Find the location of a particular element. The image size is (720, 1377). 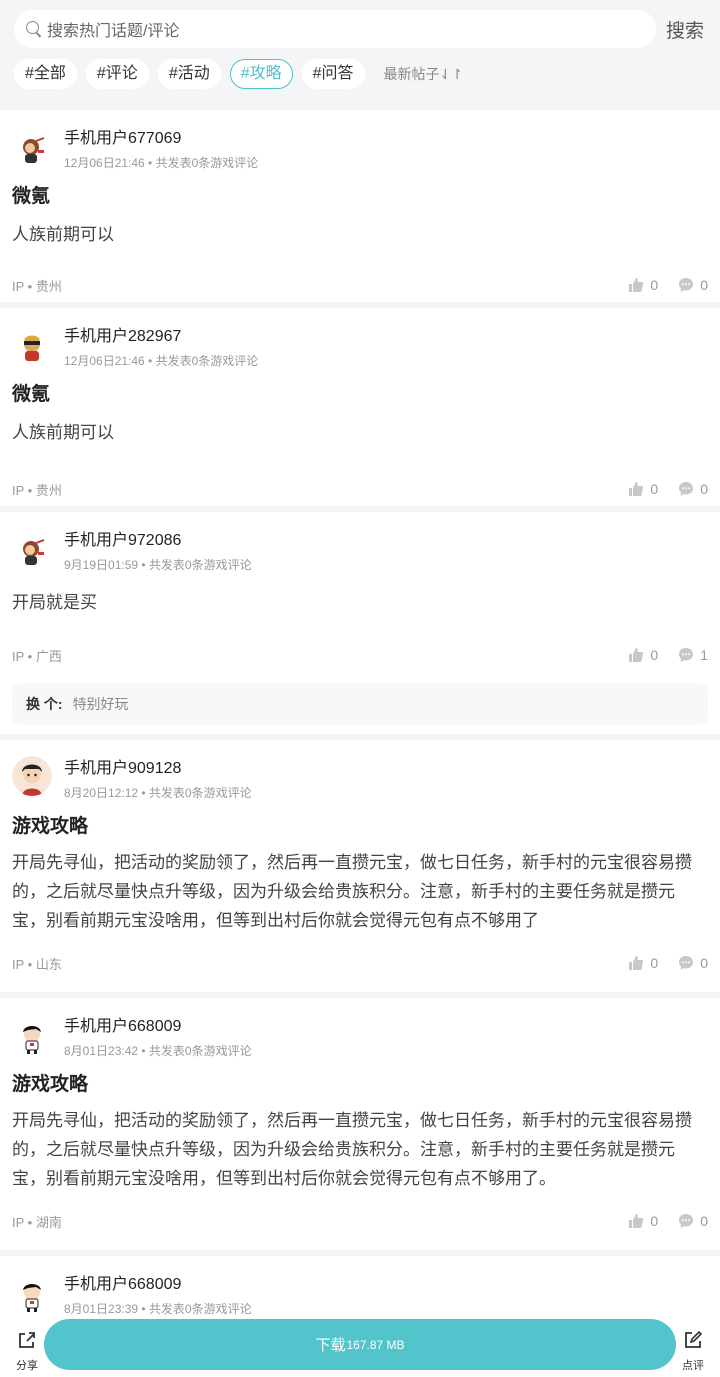

review-button: 点评 is located at coordinates (693, 1351).